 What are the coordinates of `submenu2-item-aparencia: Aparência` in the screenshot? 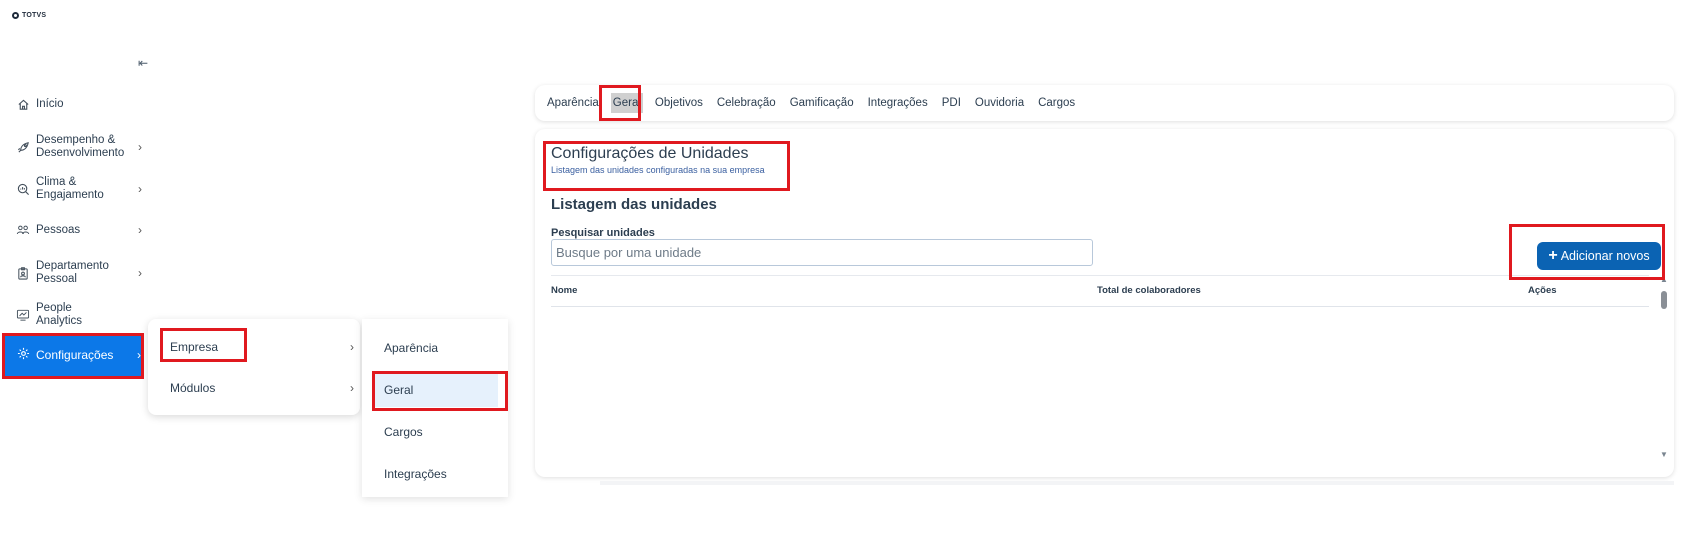 It's located at (411, 348).